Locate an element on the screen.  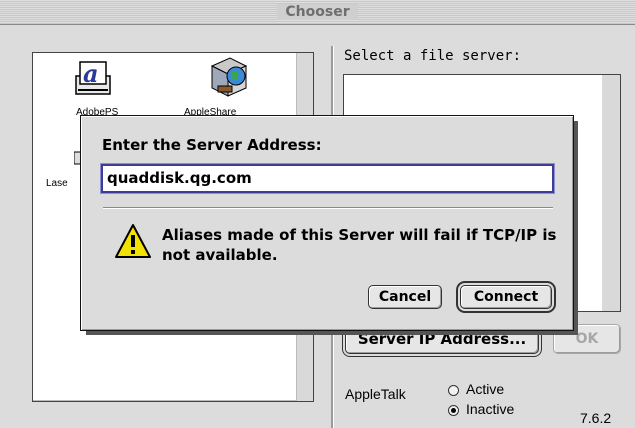
appletalk-inactive-radio is located at coordinates (453, 410).